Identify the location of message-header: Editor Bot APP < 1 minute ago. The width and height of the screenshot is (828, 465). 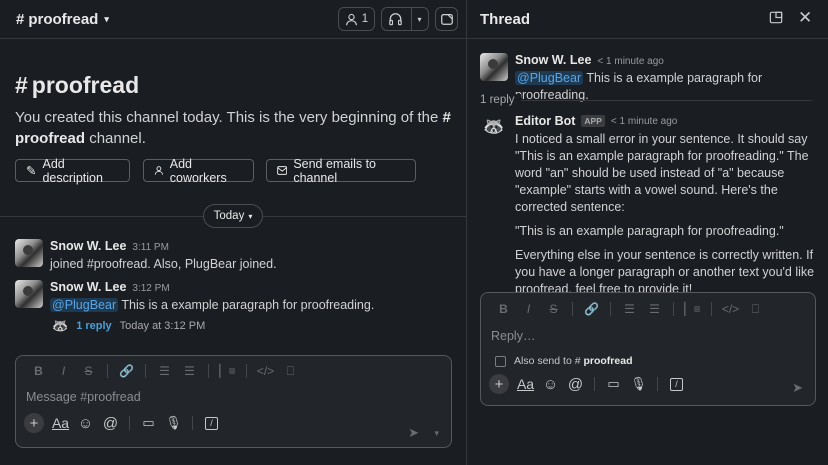
(667, 121).